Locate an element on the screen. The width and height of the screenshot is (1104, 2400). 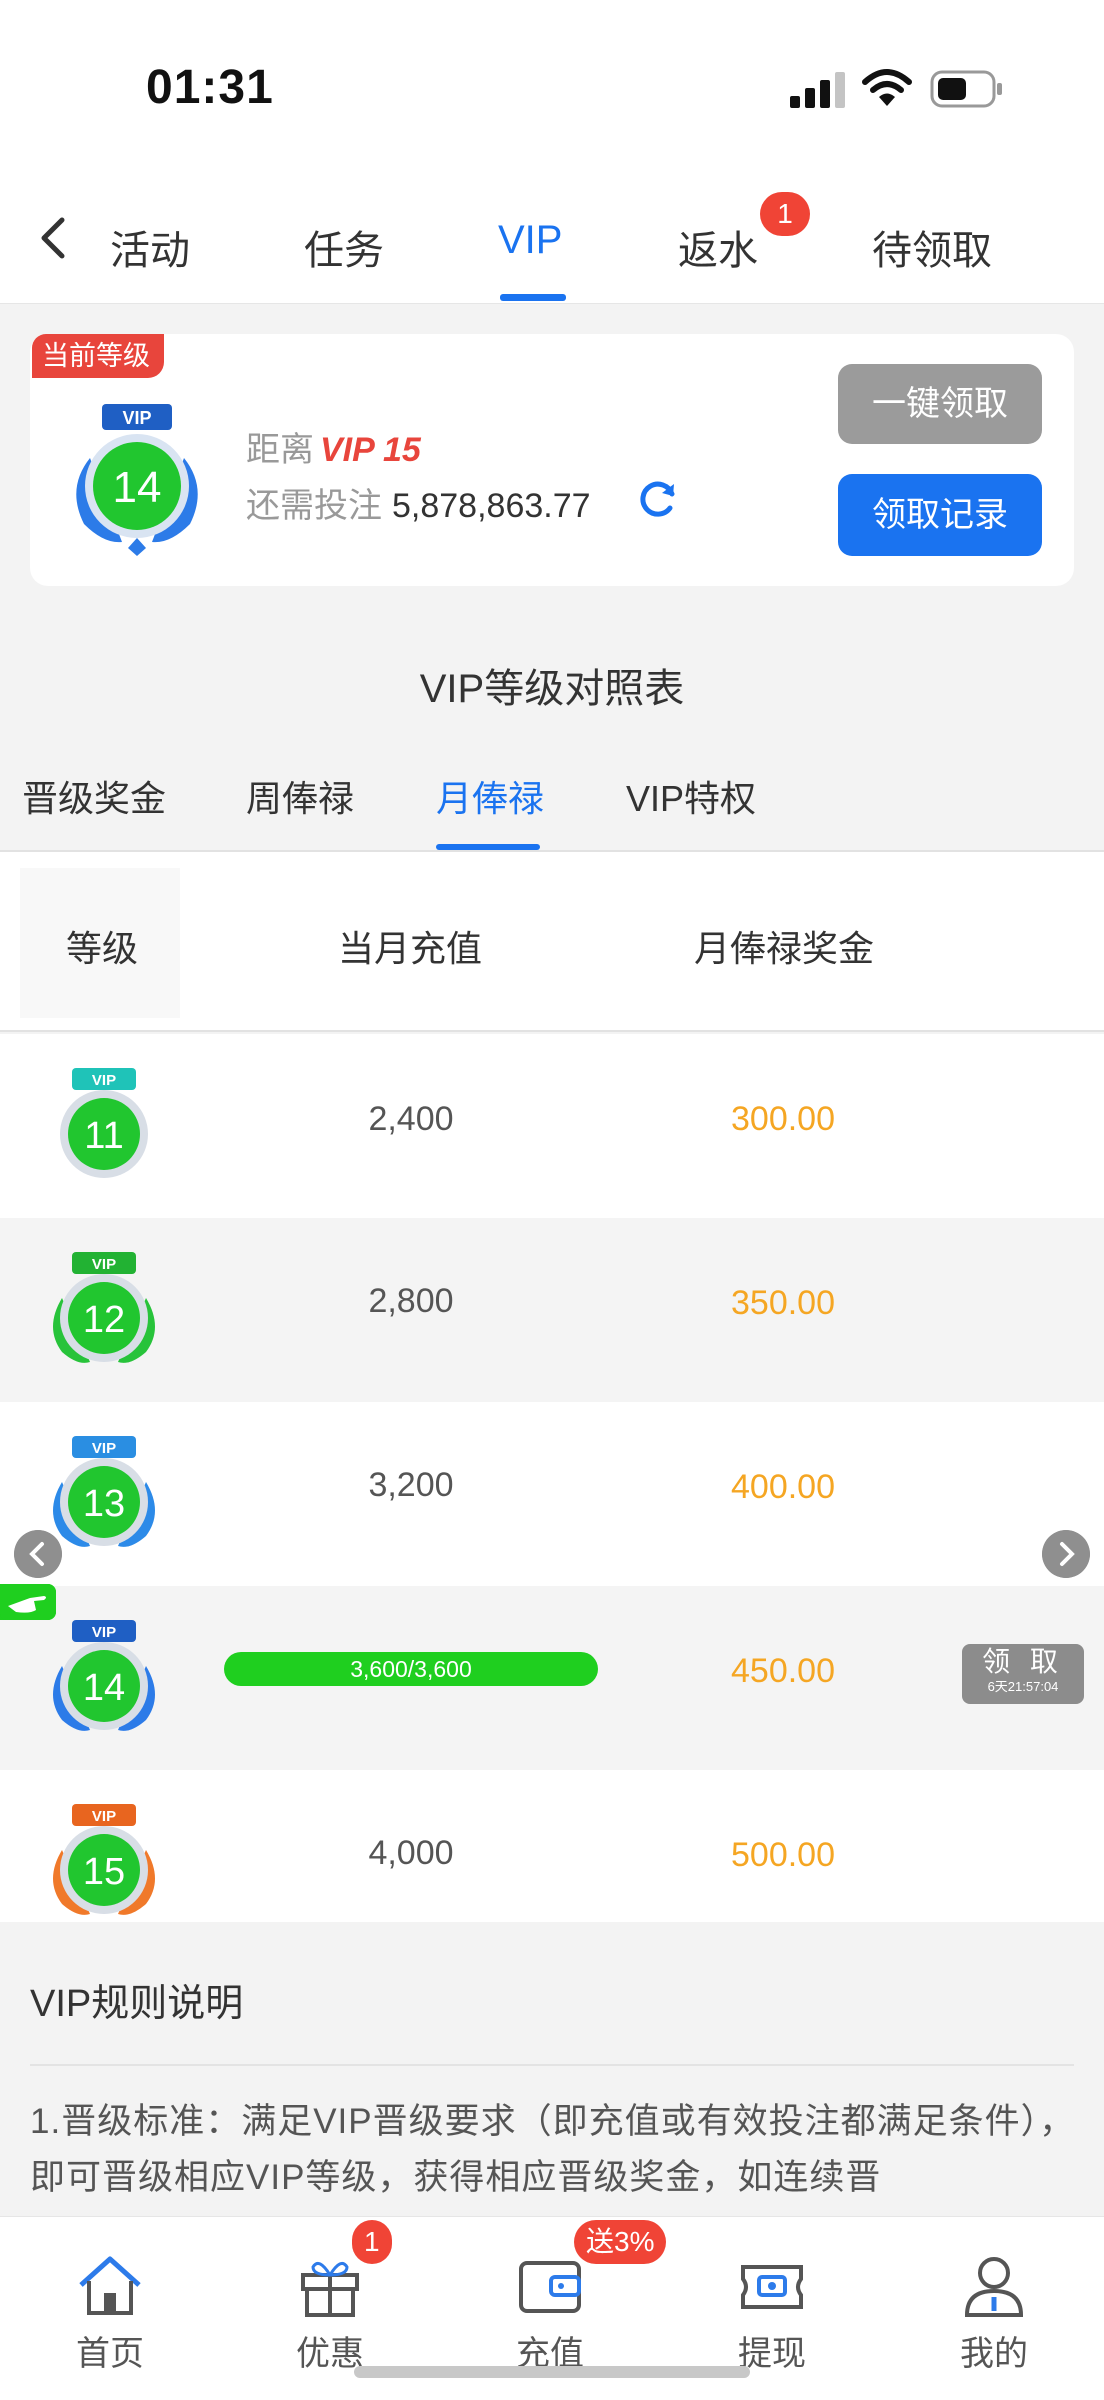
top-tab-bar: 活动 任务 VIP 返水 1 待领取 is located at coordinates (552, 242).